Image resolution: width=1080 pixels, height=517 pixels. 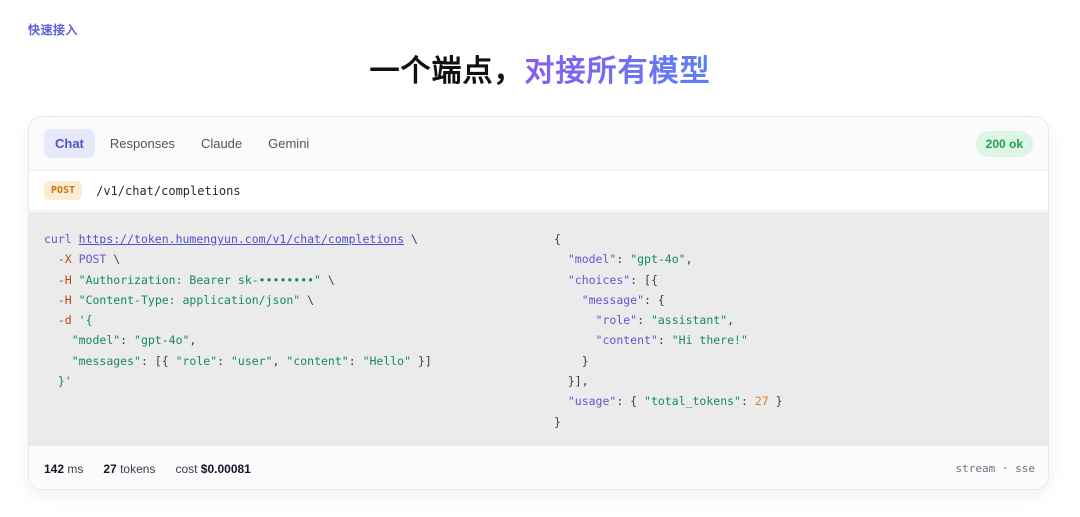 What do you see at coordinates (106, 360) in the screenshot?
I see `json-key: "messages"` at bounding box center [106, 360].